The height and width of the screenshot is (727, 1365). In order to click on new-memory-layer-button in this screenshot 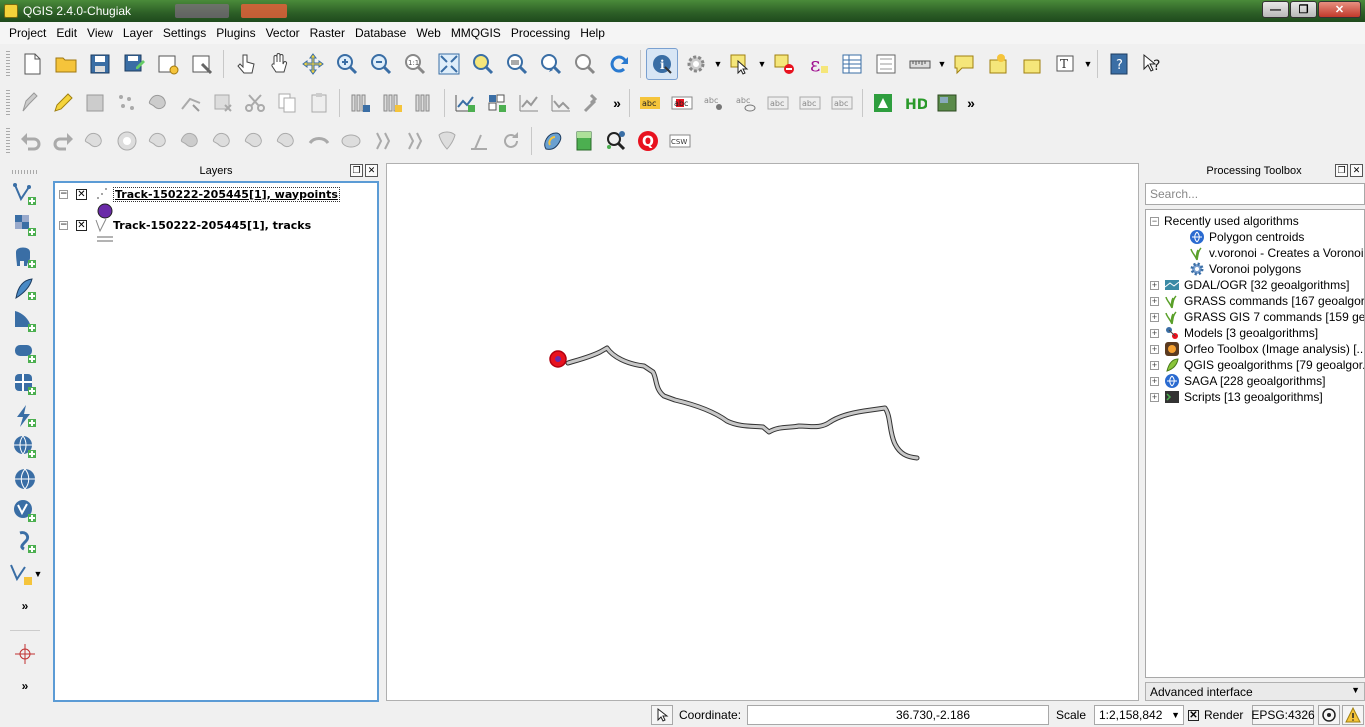, I will do `click(360, 103)`.